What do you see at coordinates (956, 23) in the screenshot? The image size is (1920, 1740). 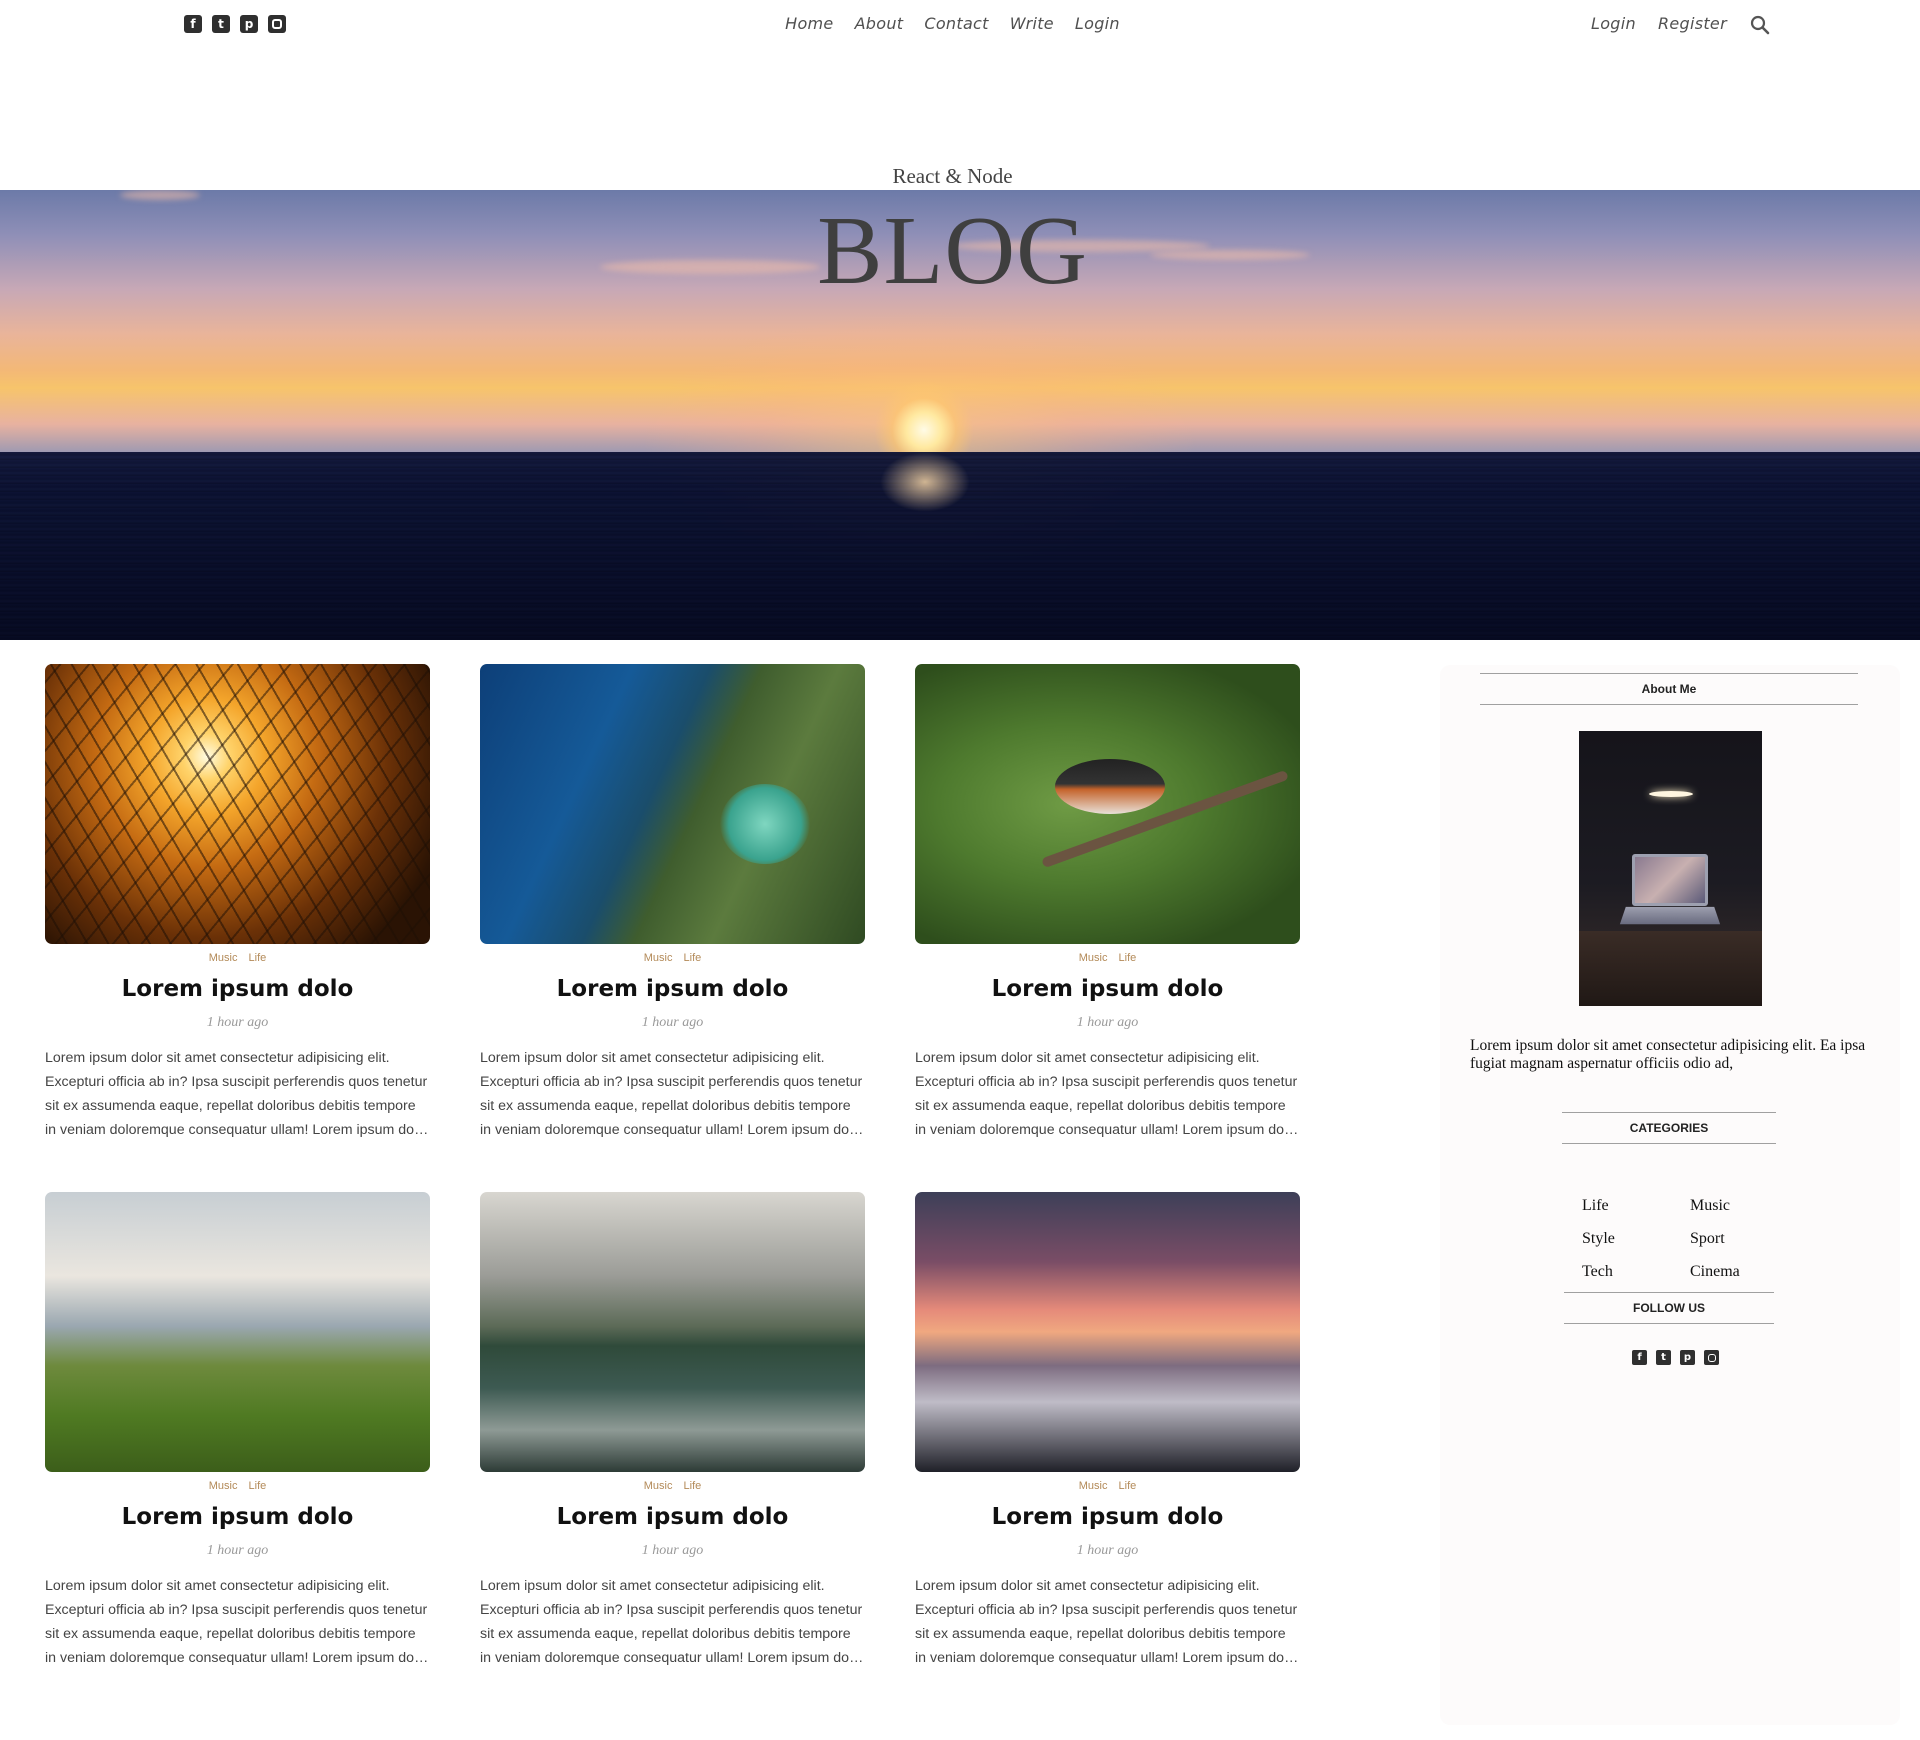 I see `nav-contact-link: Contact` at bounding box center [956, 23].